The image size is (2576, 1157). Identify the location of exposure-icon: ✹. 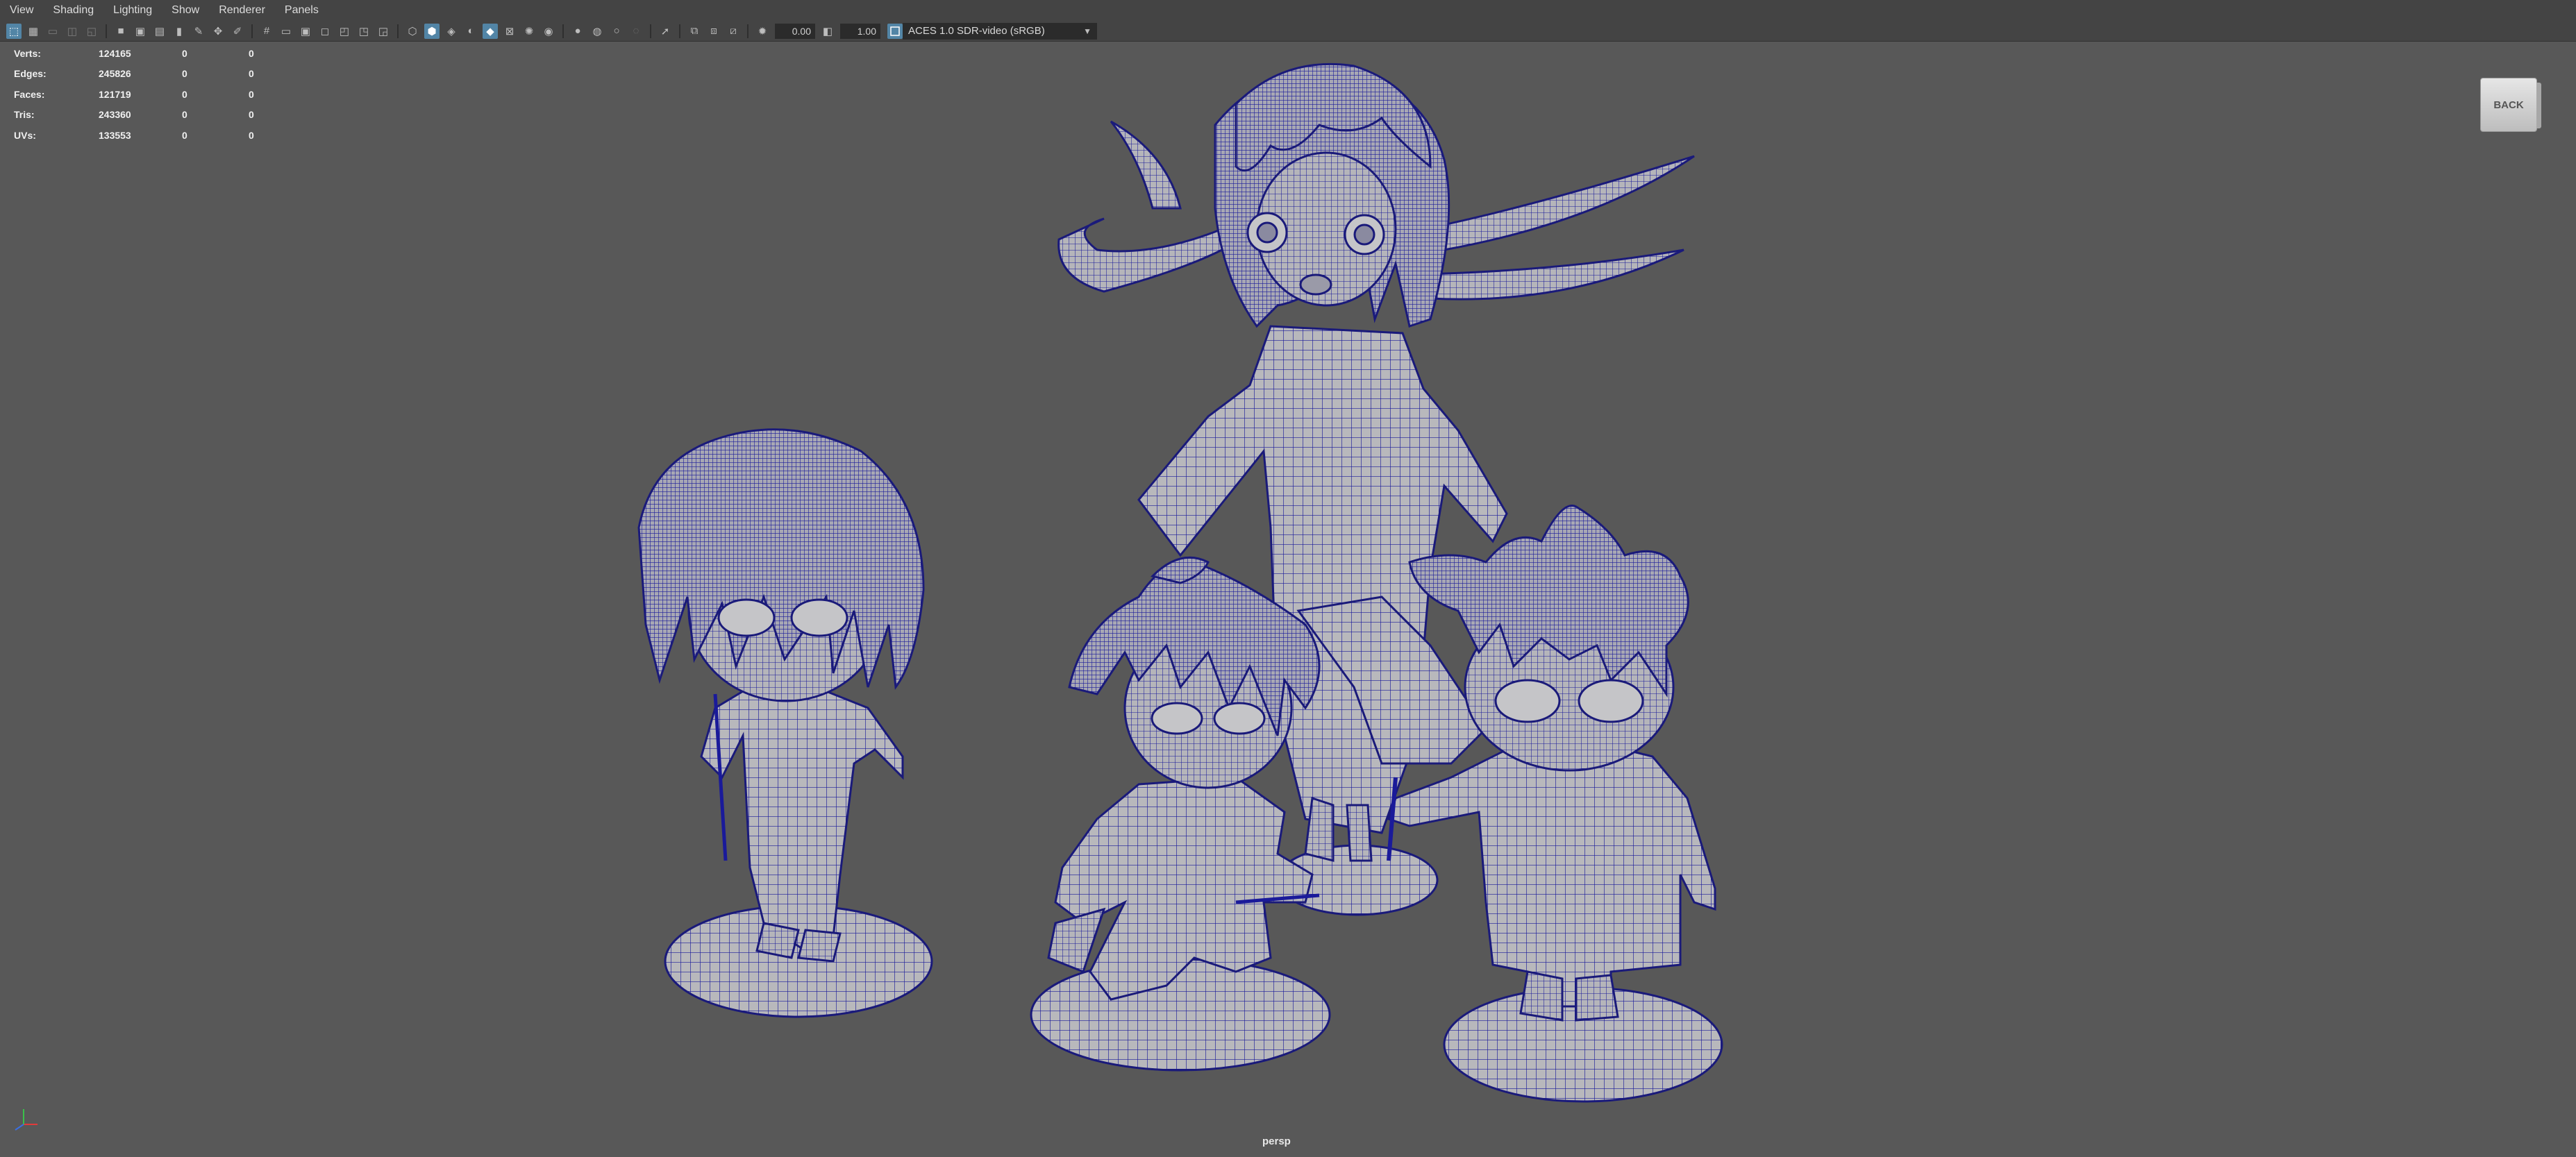
(762, 32).